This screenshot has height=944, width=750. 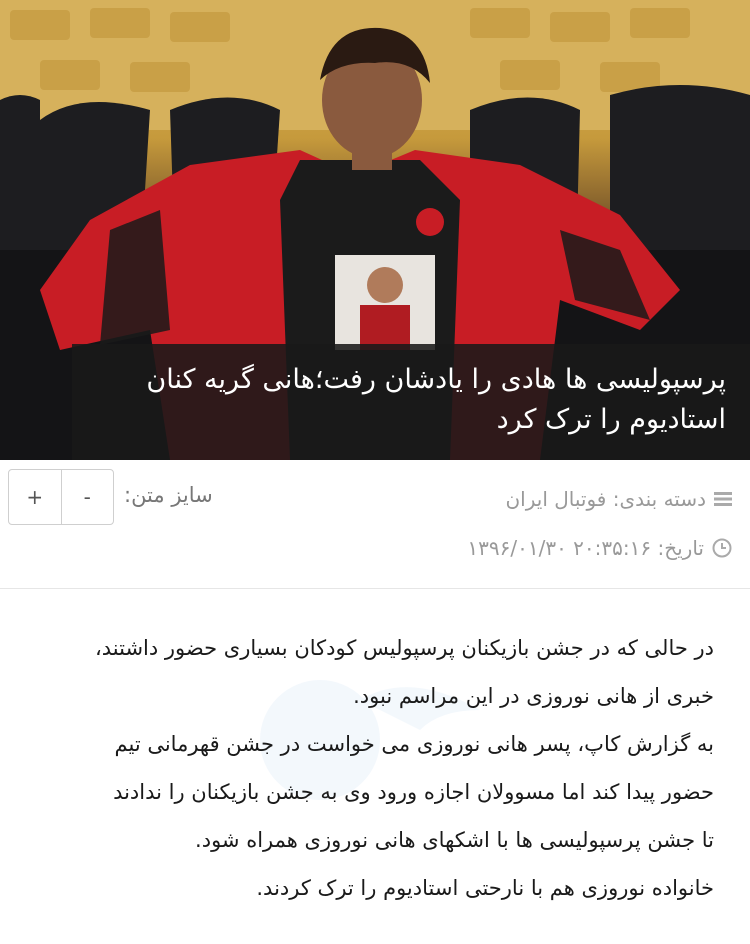 I want to click on text-size-label: سایز متن:, so click(x=168, y=495).